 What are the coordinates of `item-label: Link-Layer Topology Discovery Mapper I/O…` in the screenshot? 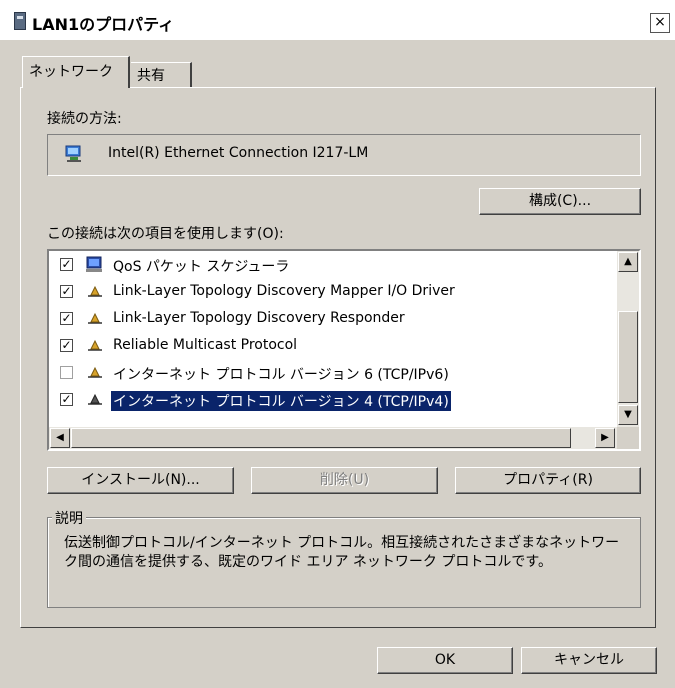 It's located at (284, 291).